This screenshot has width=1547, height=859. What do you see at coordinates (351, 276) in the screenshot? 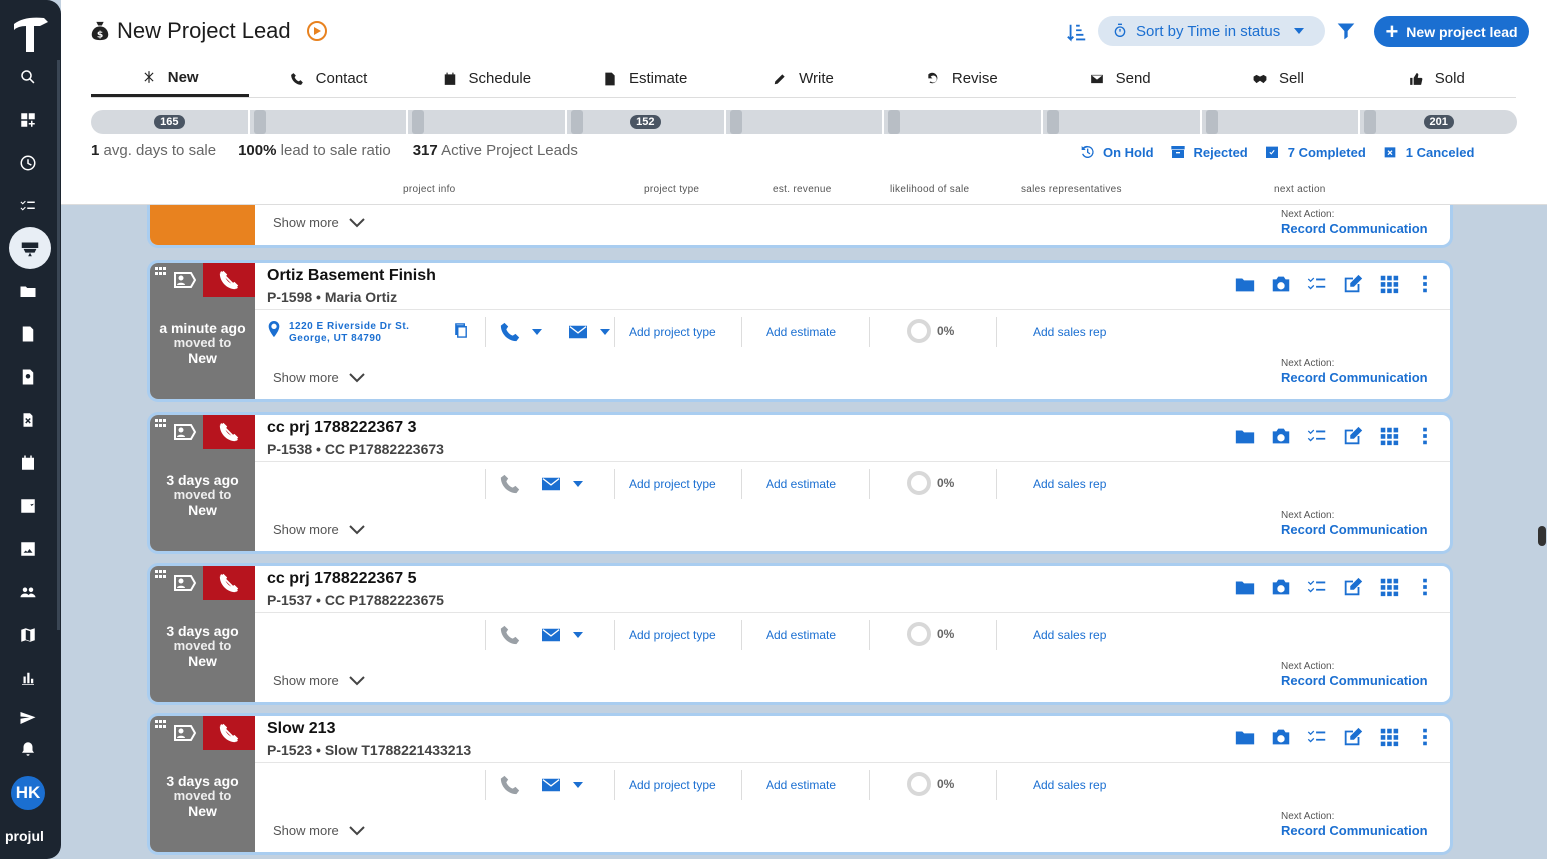
I see `lead-name: Ortiz Basement Finish` at bounding box center [351, 276].